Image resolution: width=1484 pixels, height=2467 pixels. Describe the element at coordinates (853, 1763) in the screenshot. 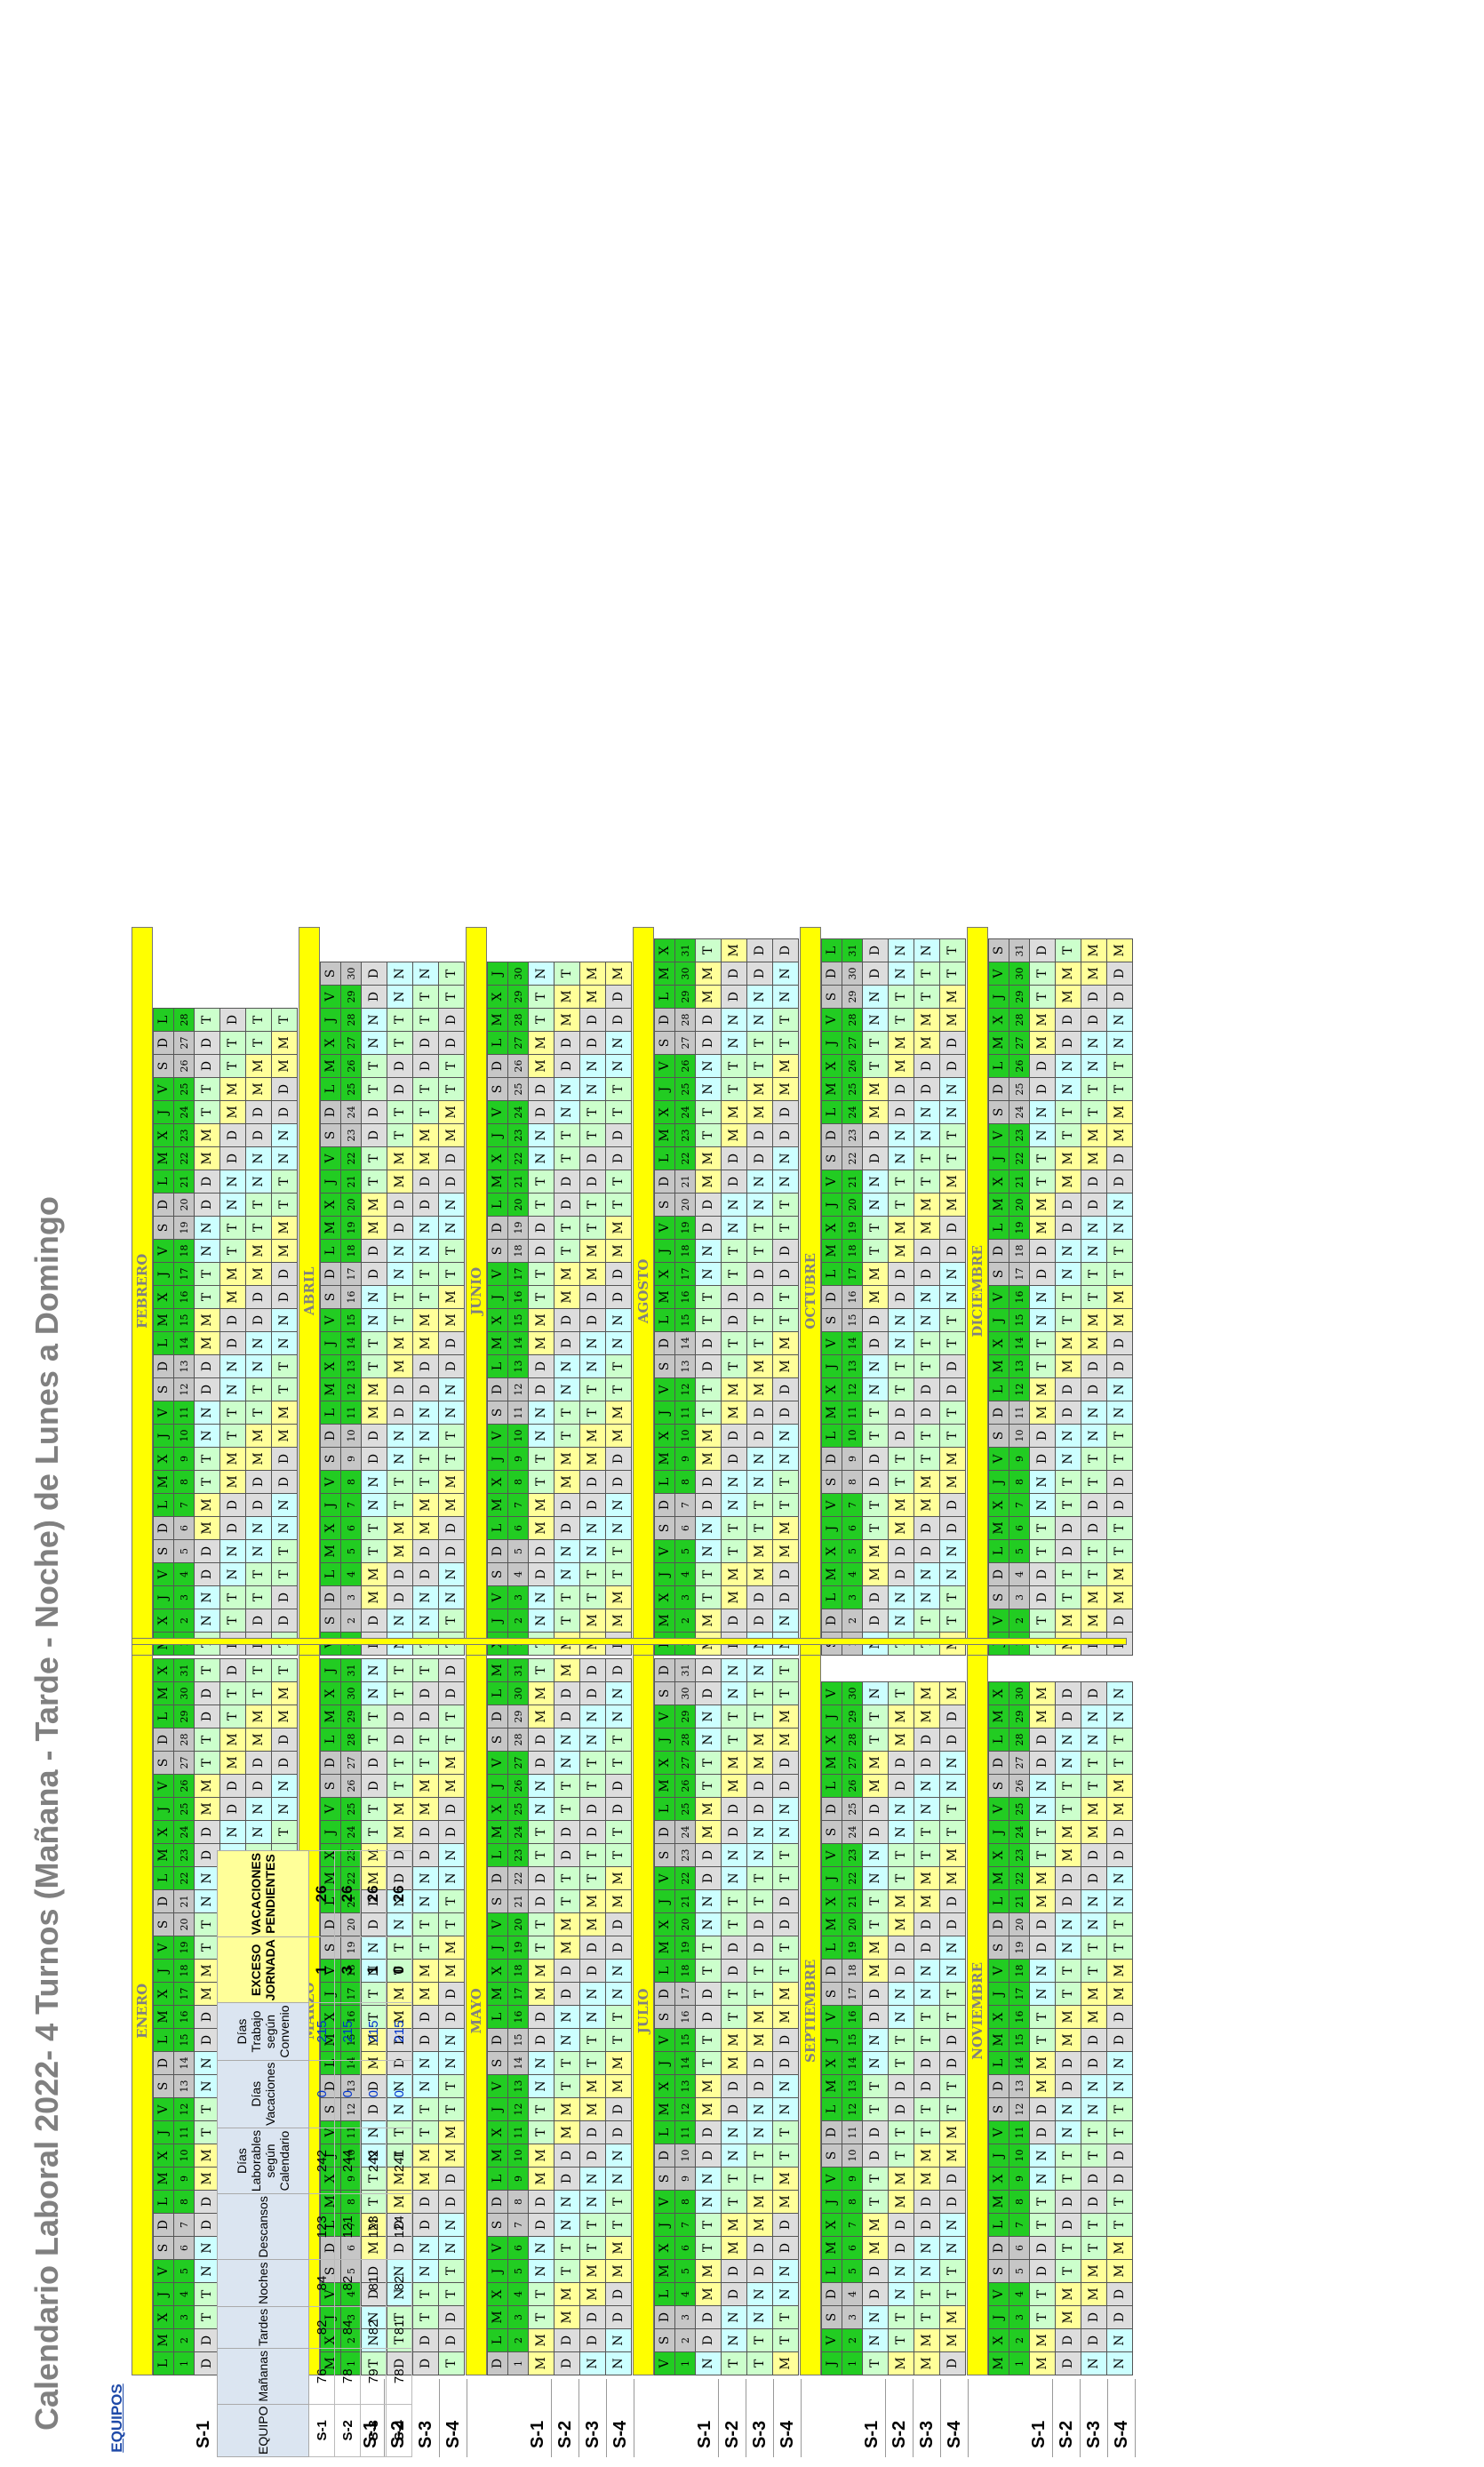

I see `day-number: 27` at that location.